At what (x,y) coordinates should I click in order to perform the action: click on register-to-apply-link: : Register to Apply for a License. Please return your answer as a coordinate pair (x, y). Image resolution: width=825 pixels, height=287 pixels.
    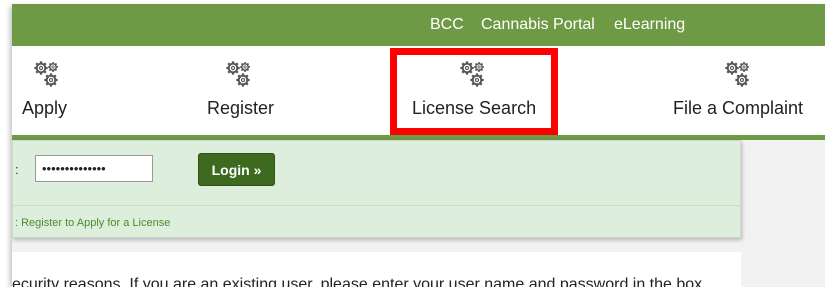
    Looking at the image, I should click on (92, 223).